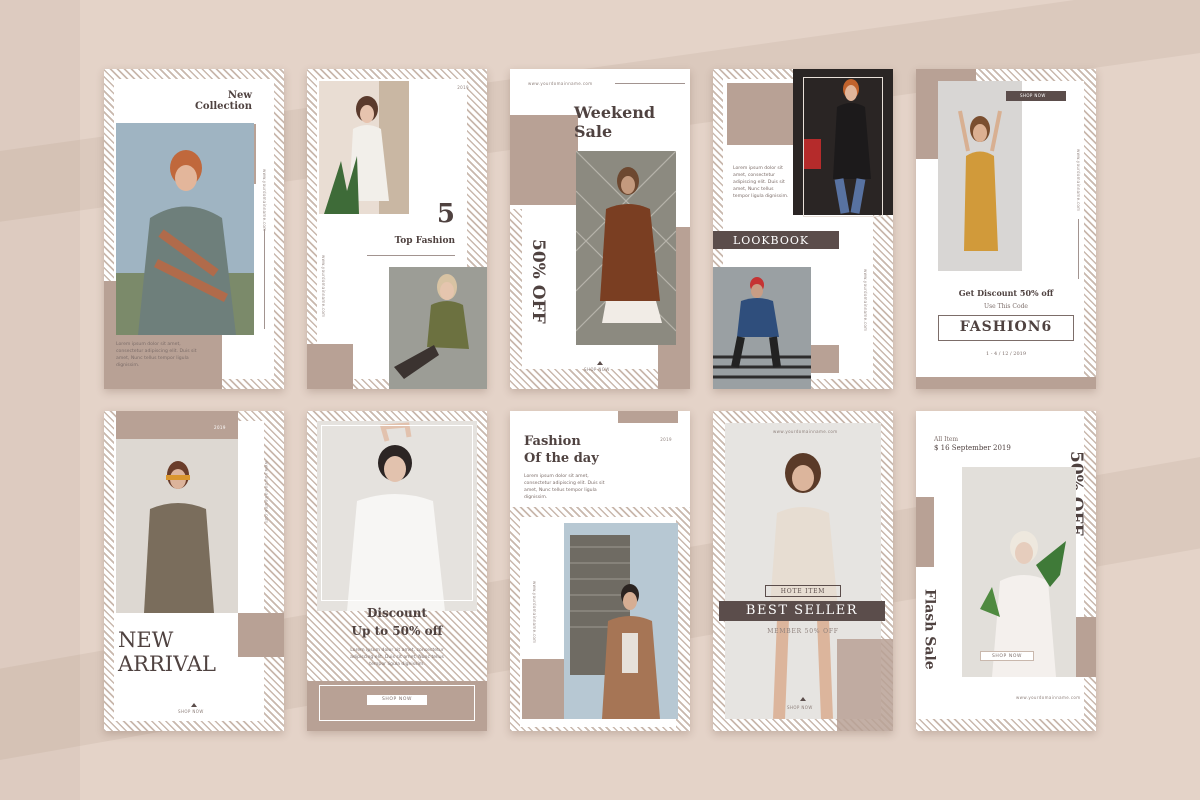  Describe the element at coordinates (929, 629) in the screenshot. I see `flash-sale-title: Flash Sale` at that location.